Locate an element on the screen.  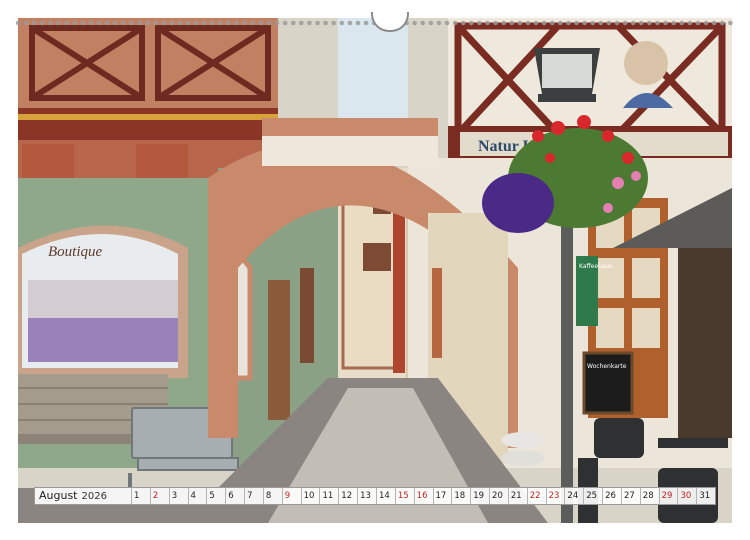
day-cell: 4 is located at coordinates (197, 496).